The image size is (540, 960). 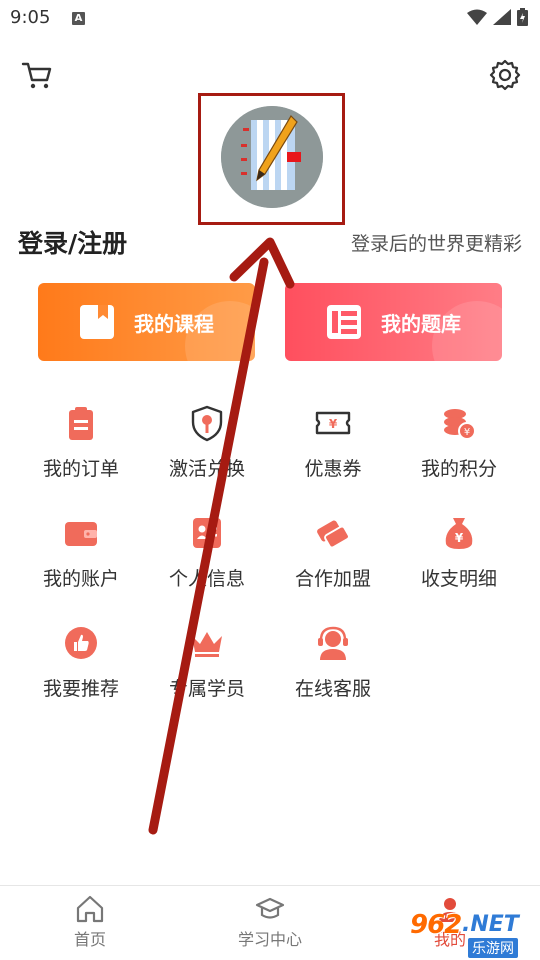 I want to click on menu-label: 我要推荐, so click(x=80, y=689).